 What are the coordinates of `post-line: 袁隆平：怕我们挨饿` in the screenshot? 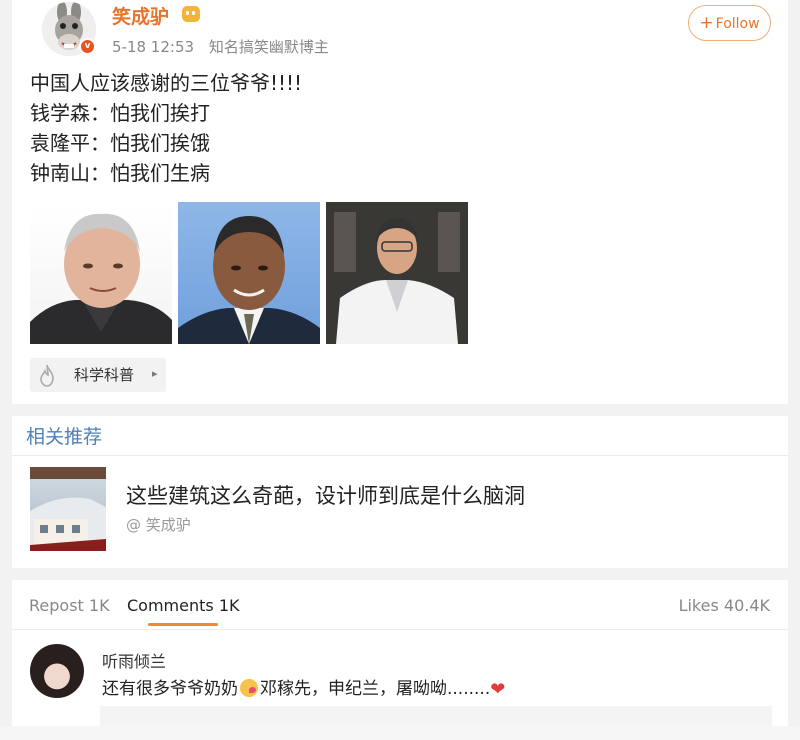 It's located at (120, 143).